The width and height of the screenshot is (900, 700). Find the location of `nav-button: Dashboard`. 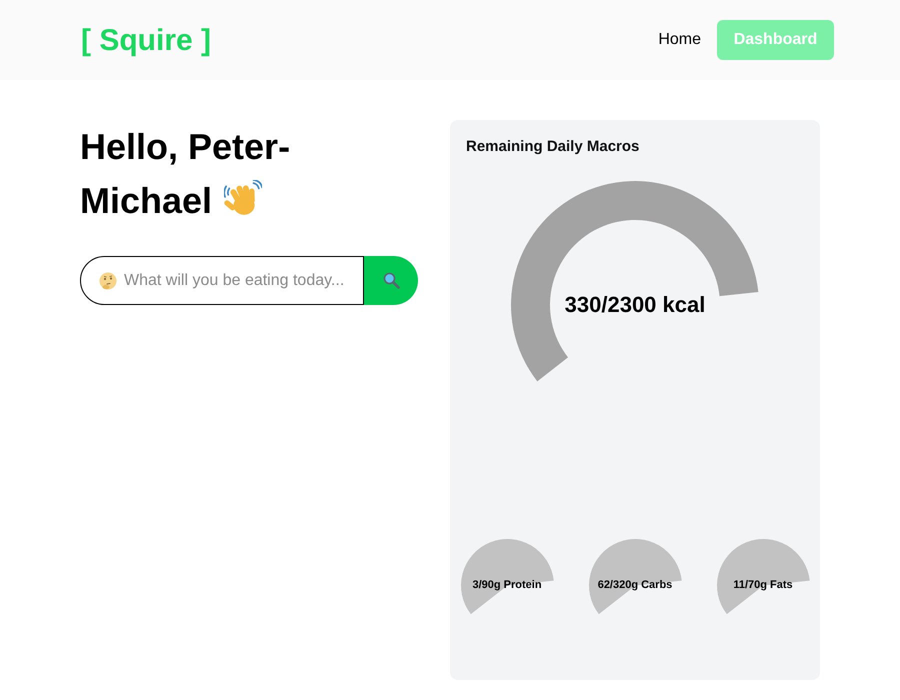

nav-button: Dashboard is located at coordinates (775, 40).